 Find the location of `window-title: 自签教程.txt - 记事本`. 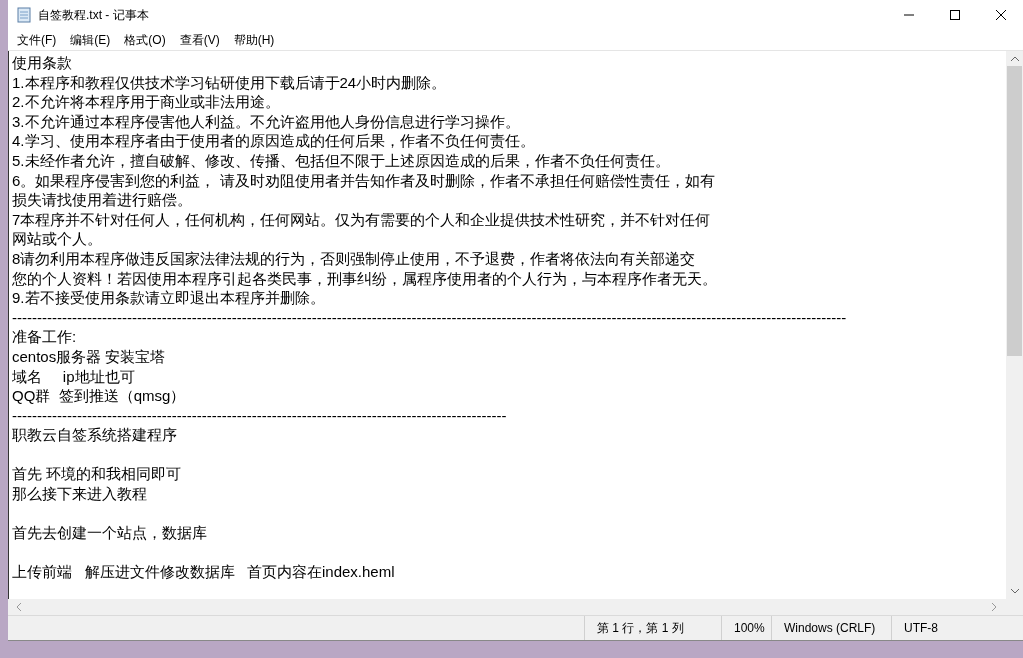

window-title: 自签教程.txt - 记事本 is located at coordinates (93, 15).